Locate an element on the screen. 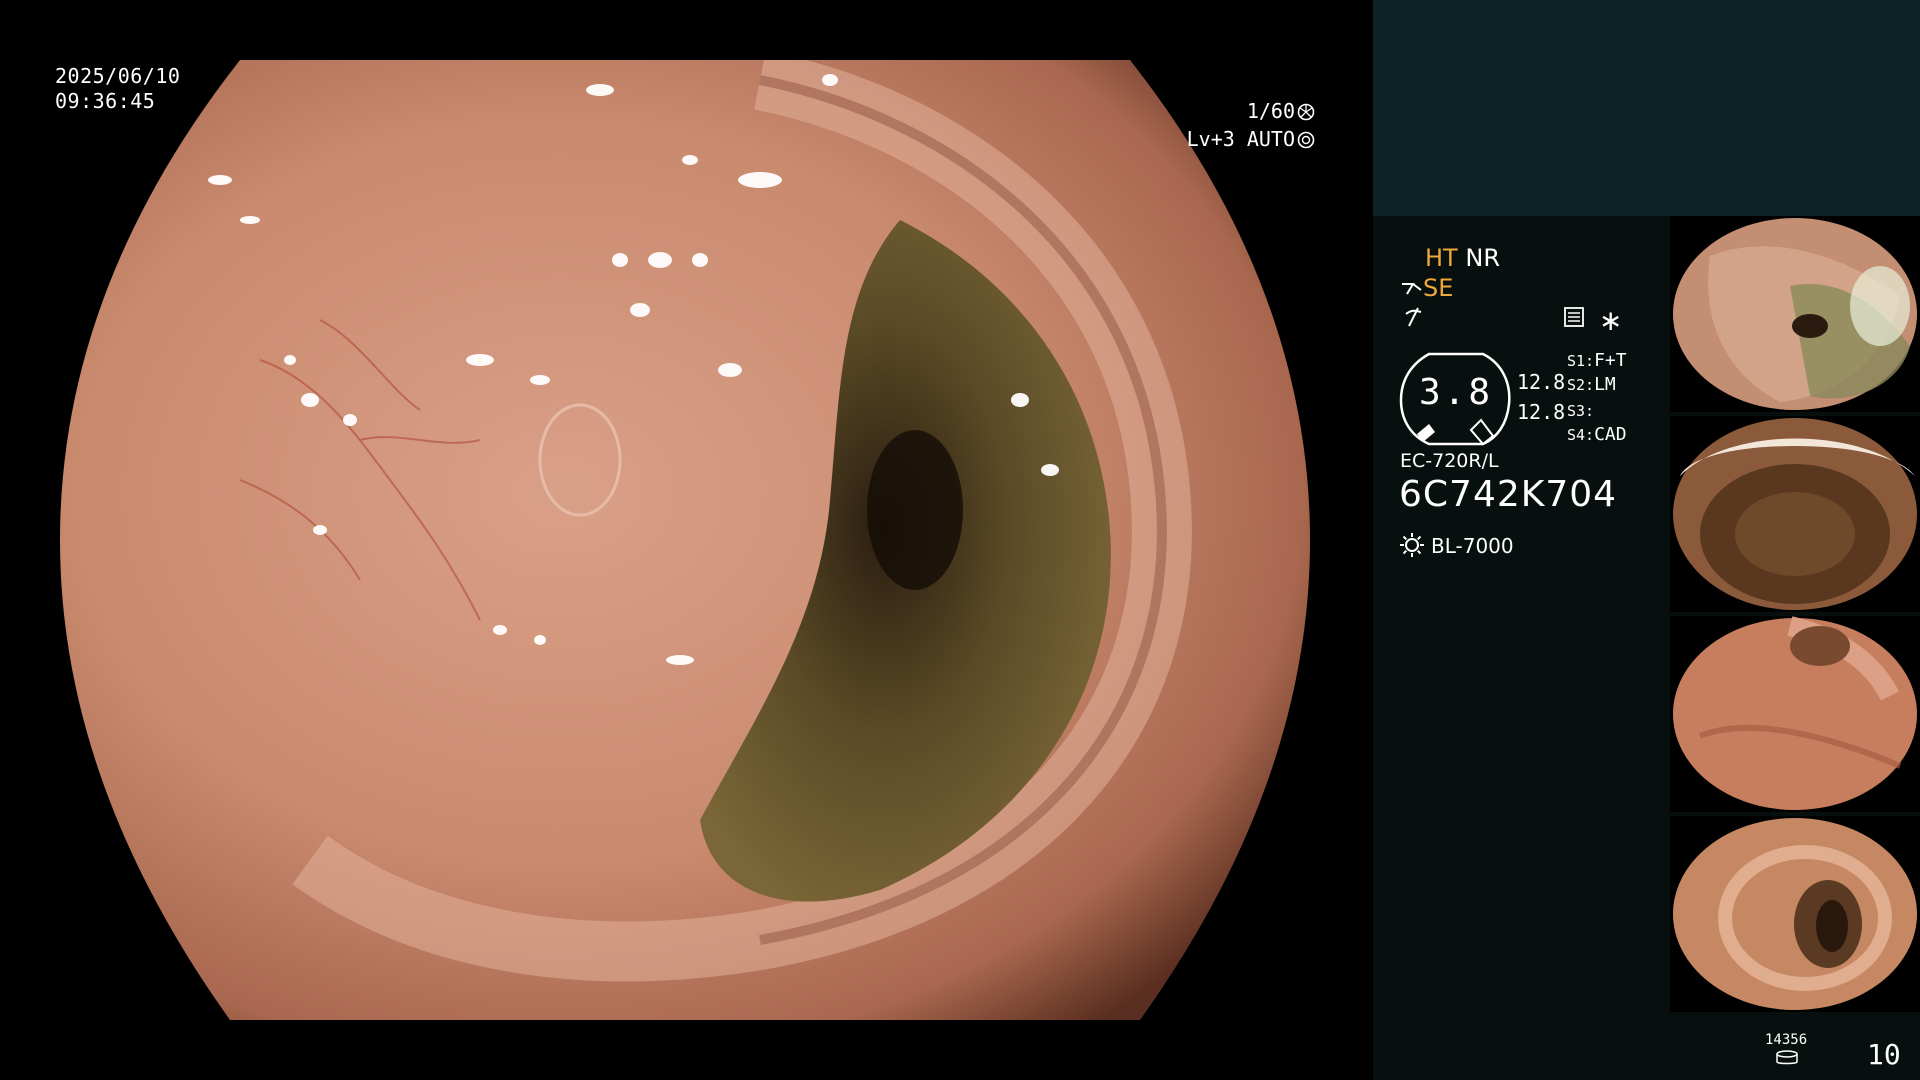 The width and height of the screenshot is (1920, 1080). time-text: 09:36:45 is located at coordinates (105, 101).